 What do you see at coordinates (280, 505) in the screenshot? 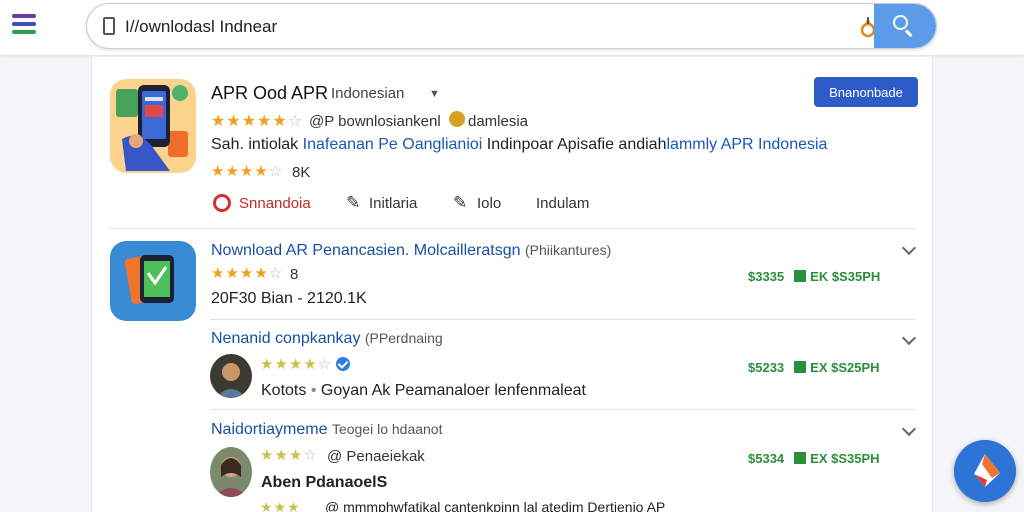
I see `rating-stars: ★★★` at bounding box center [280, 505].